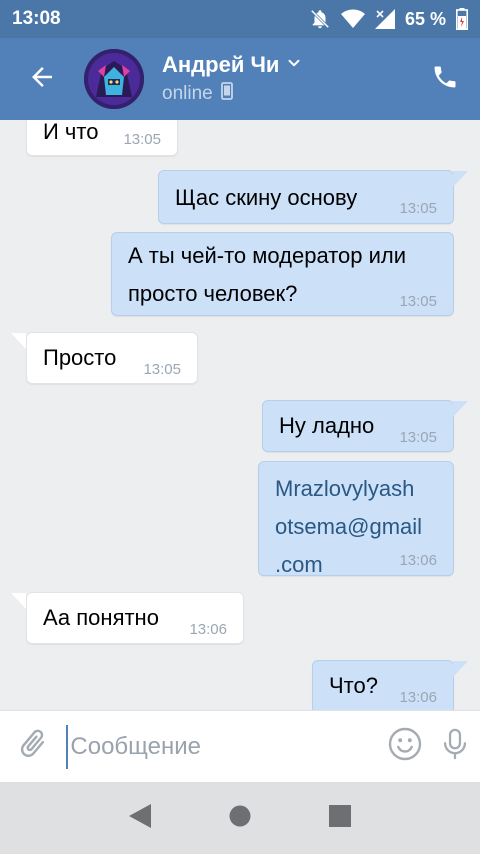 This screenshot has height=854, width=480. I want to click on message-bubble-outgoing: Ну ладно 13:05, so click(358, 426).